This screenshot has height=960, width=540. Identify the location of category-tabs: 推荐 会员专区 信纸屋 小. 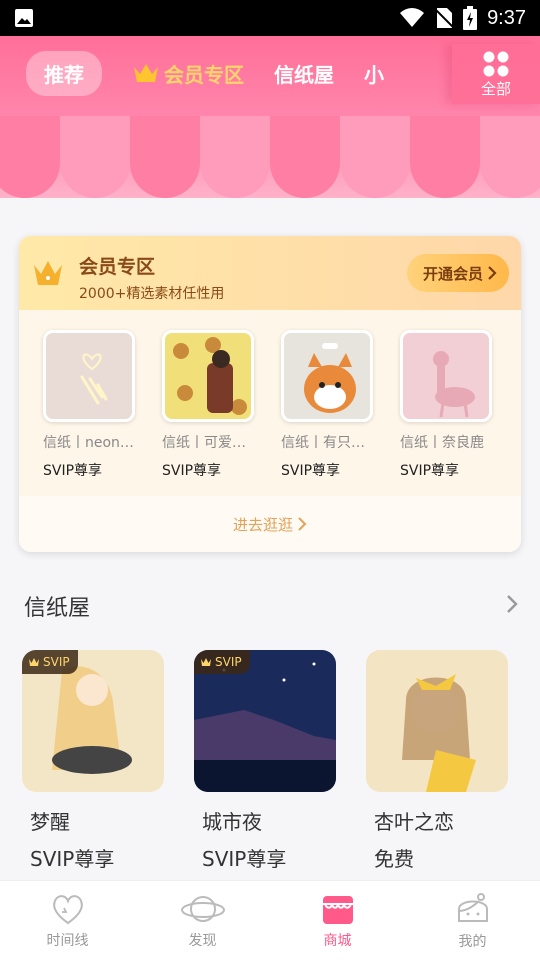
(226, 73).